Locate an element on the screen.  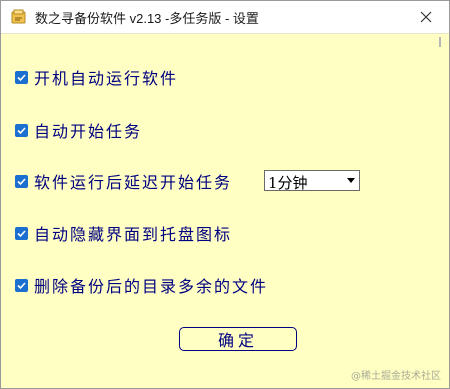
option-hide-to-tray: 自动隐藏界面到托盘图标 is located at coordinates (123, 233).